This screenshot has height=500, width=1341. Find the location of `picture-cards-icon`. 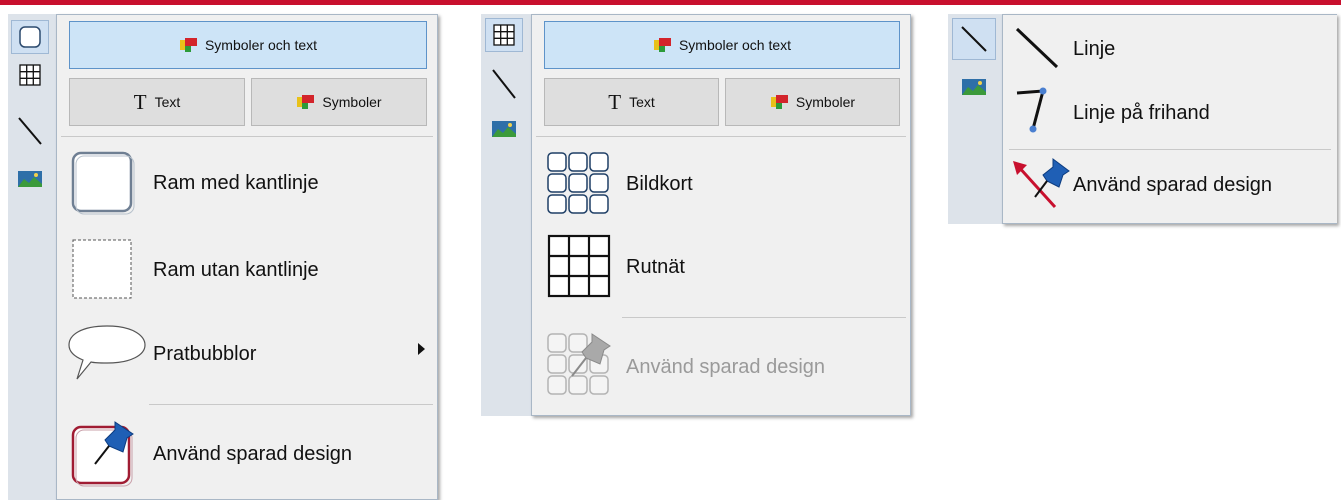

picture-cards-icon is located at coordinates (578, 183).